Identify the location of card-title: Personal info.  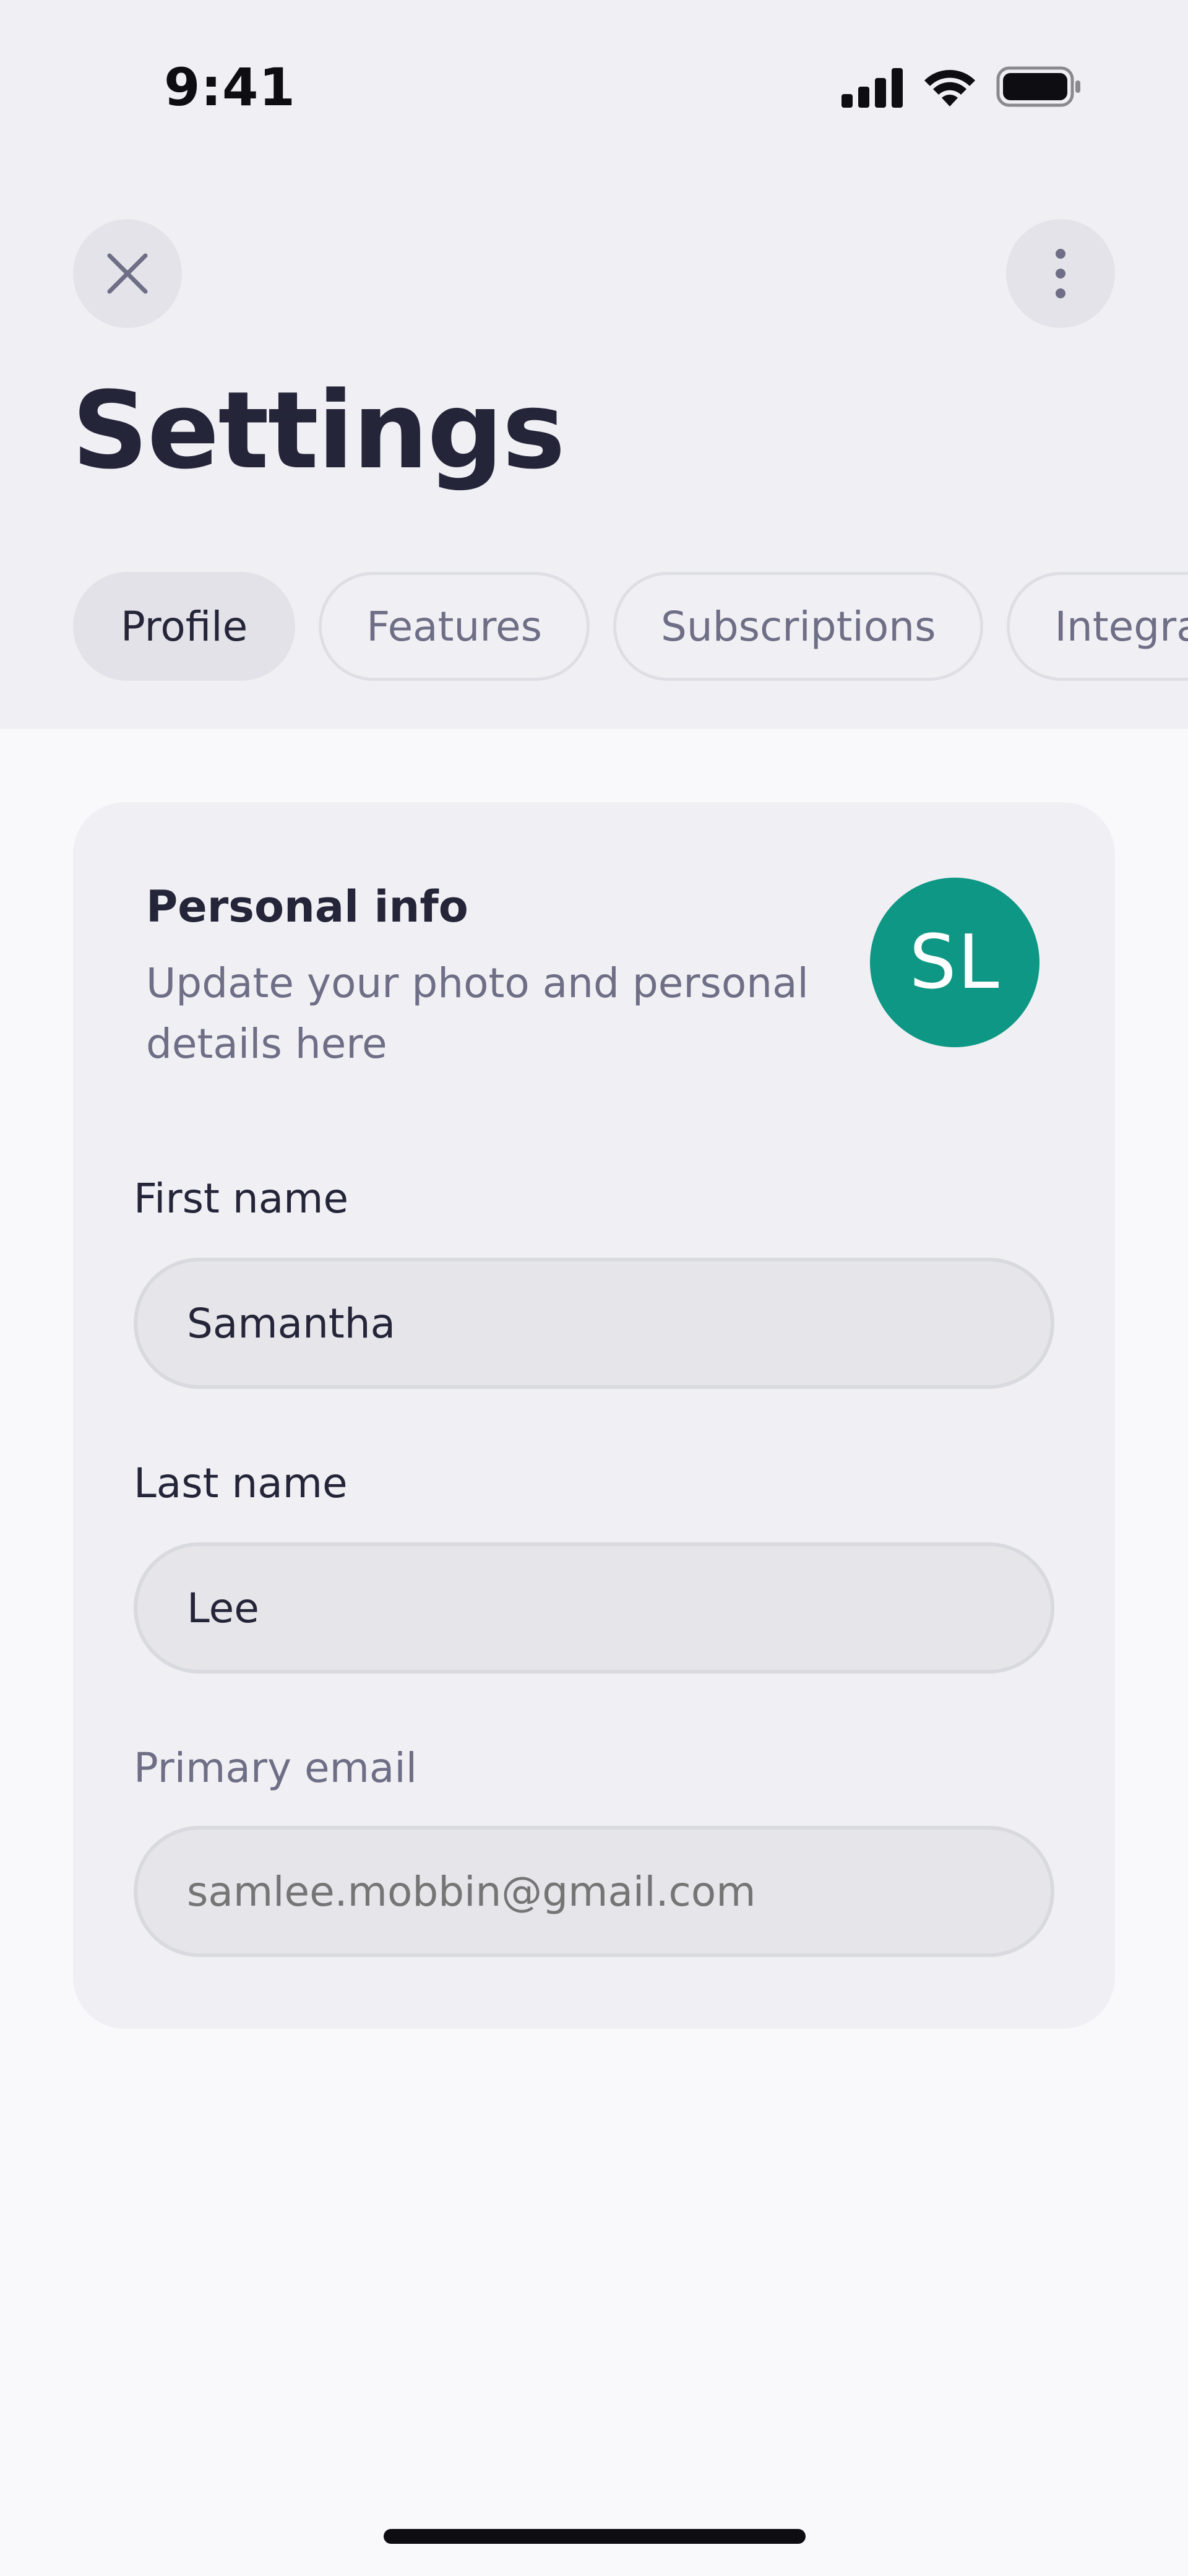
(307, 906).